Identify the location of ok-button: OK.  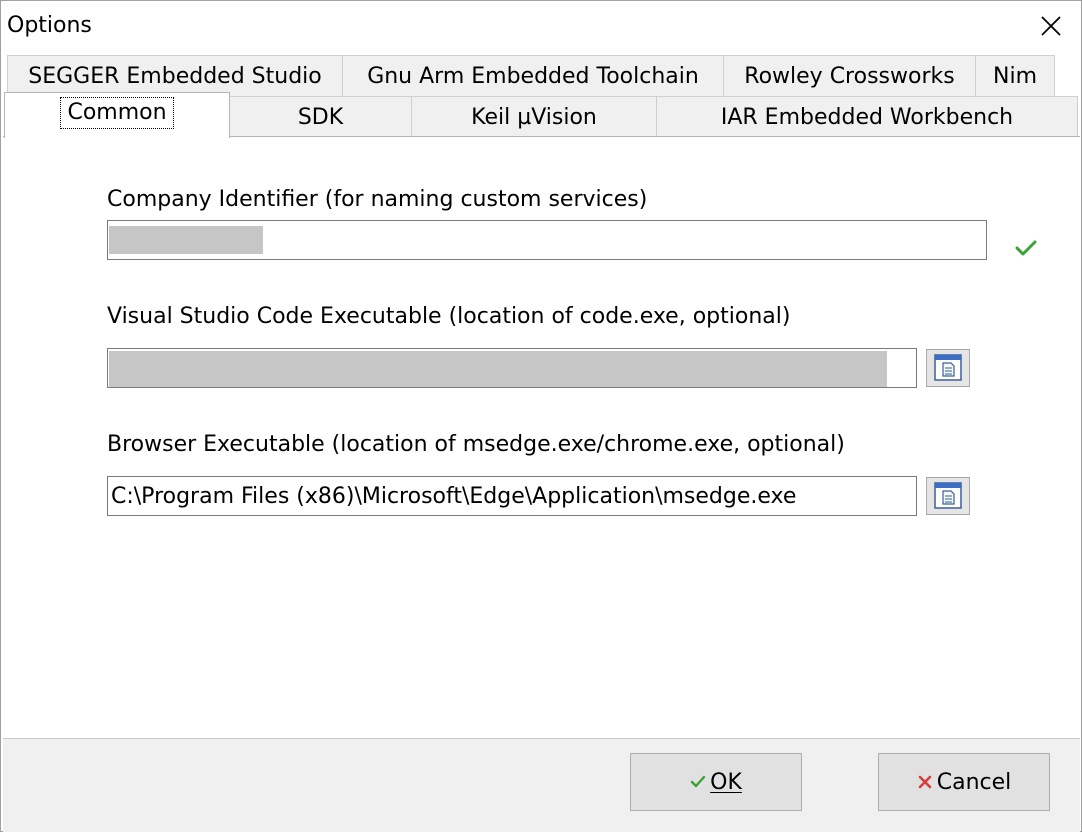
(716, 782).